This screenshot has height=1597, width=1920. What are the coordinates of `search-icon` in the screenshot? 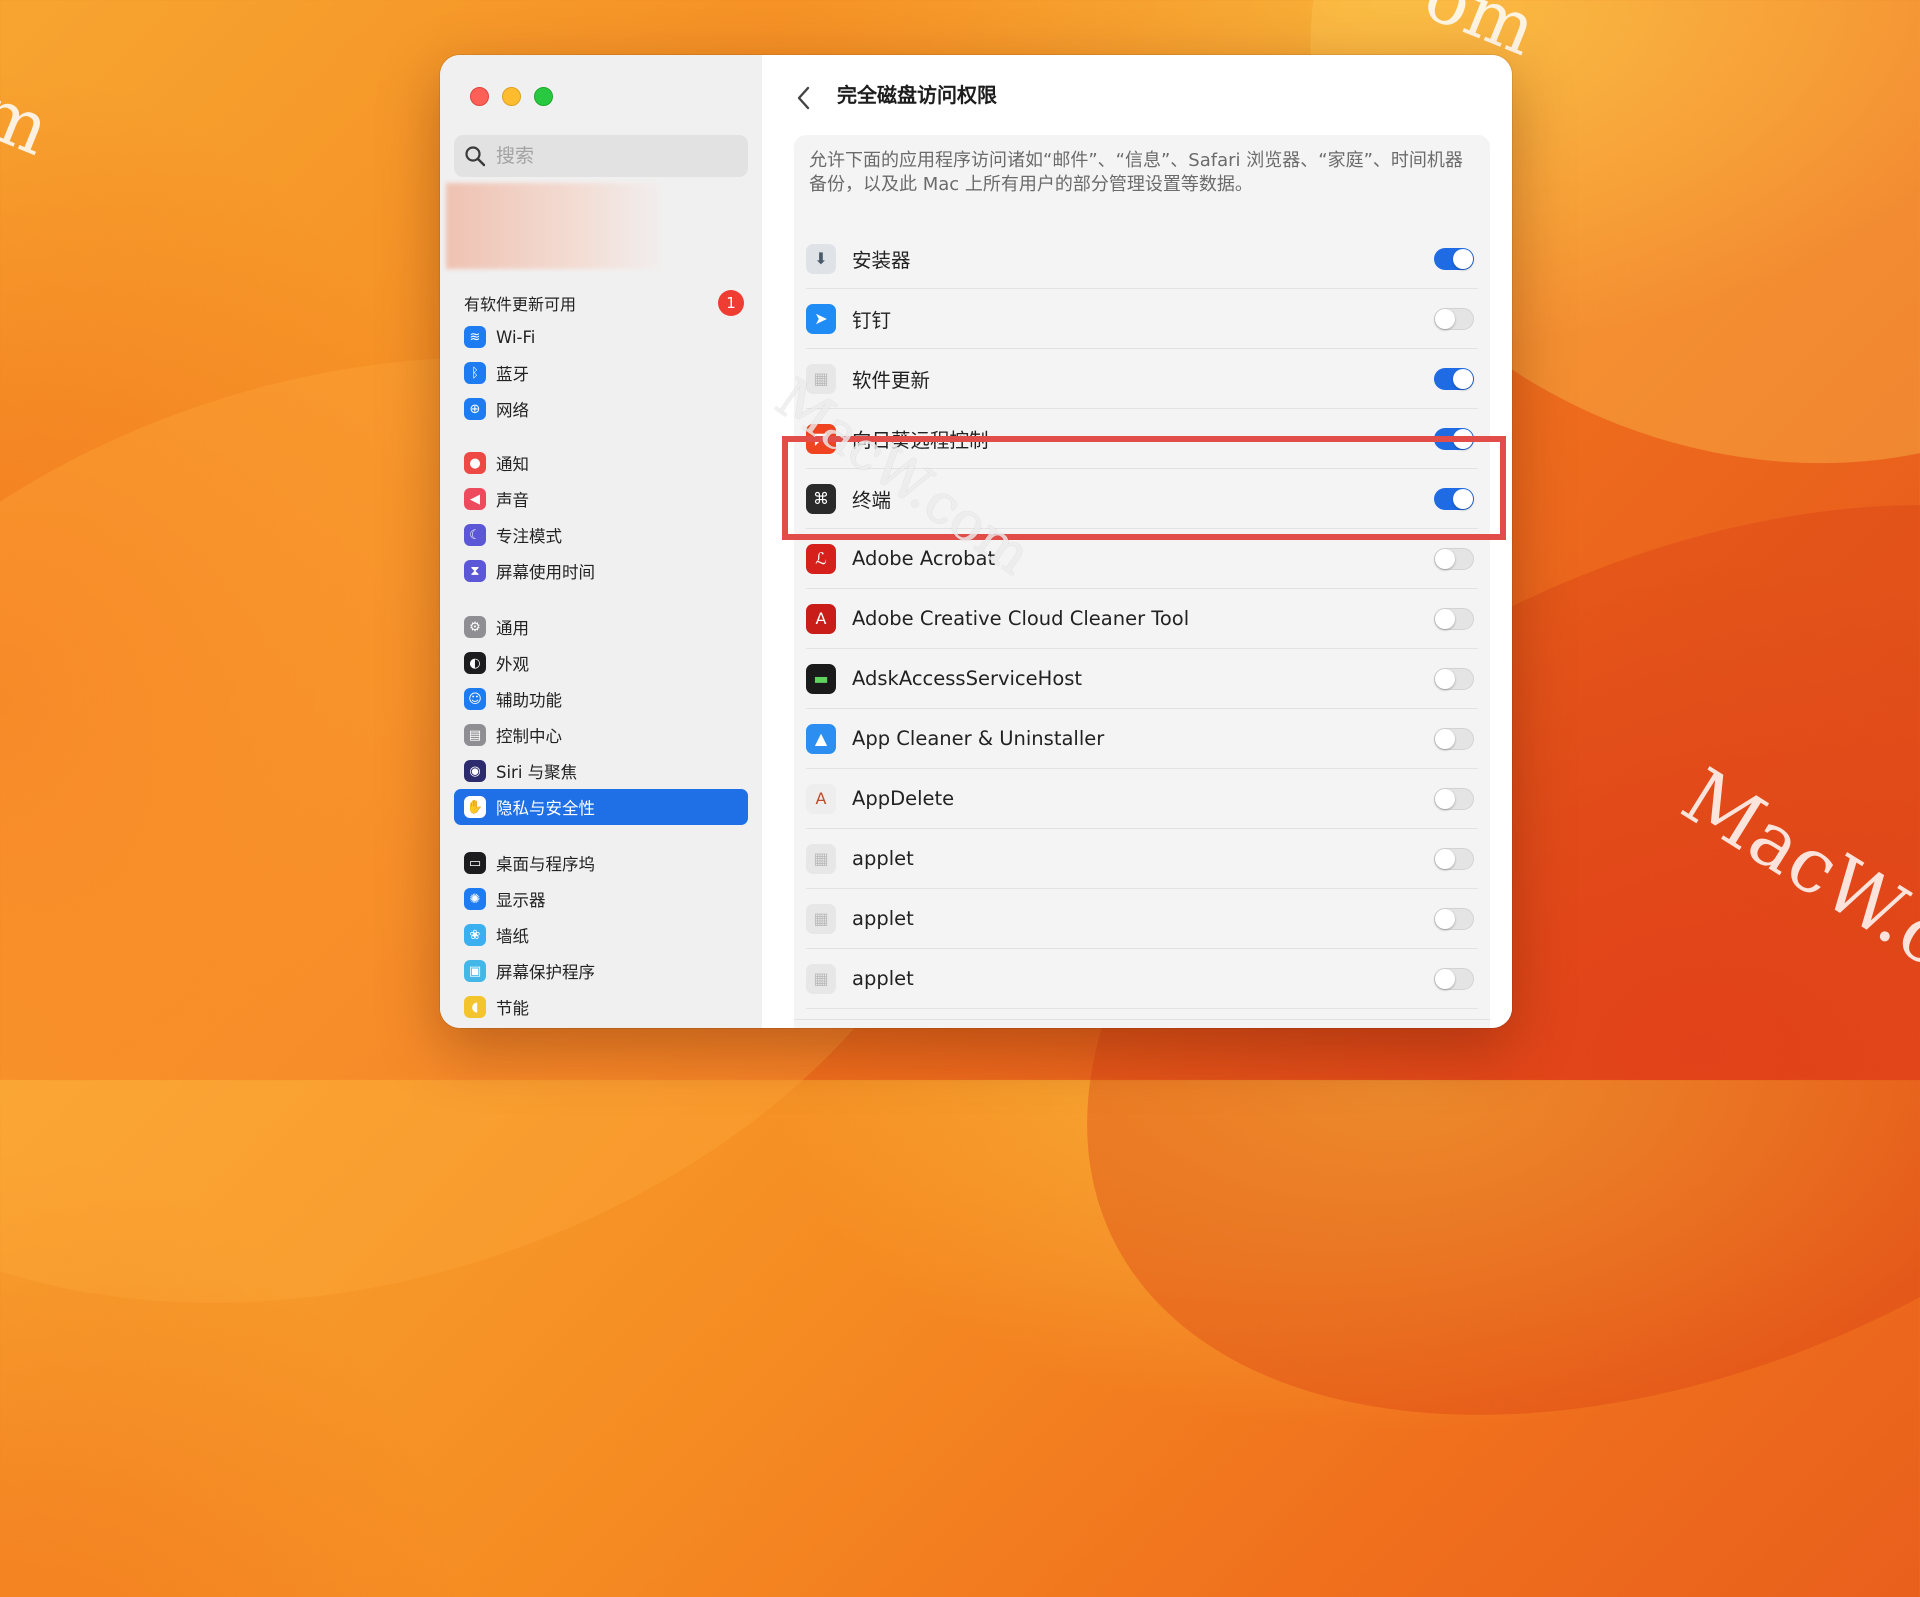 It's located at (475, 156).